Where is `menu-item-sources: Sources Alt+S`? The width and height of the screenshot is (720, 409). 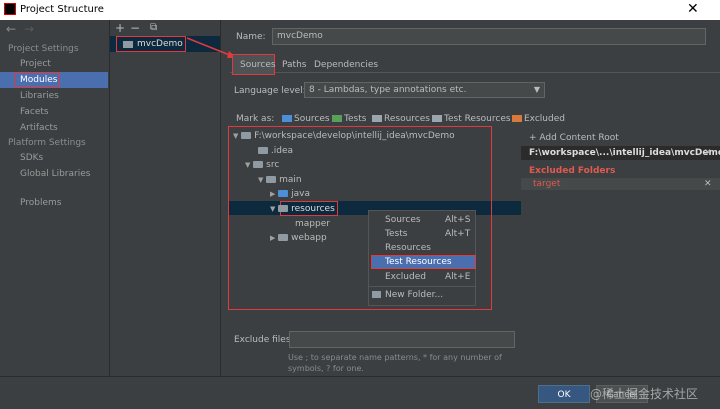
menu-item-sources: Sources Alt+S is located at coordinates (422, 220).